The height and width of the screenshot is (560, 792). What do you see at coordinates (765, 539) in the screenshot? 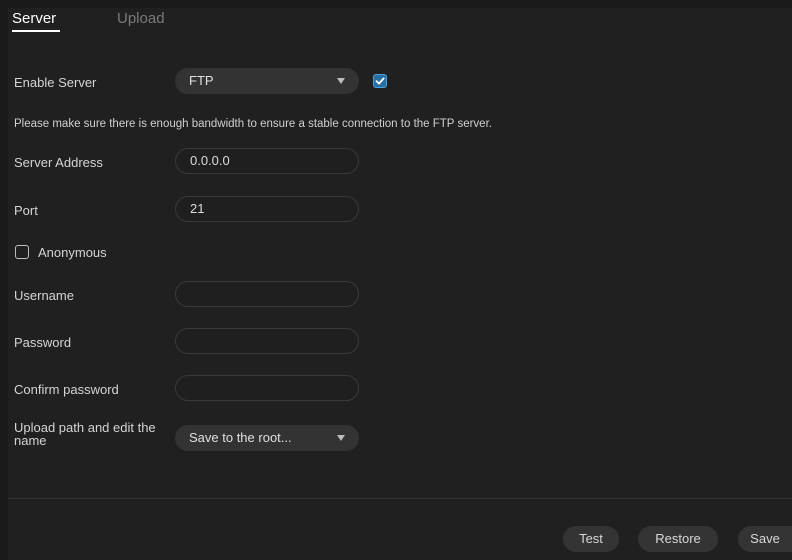
I see `save-button: Save` at bounding box center [765, 539].